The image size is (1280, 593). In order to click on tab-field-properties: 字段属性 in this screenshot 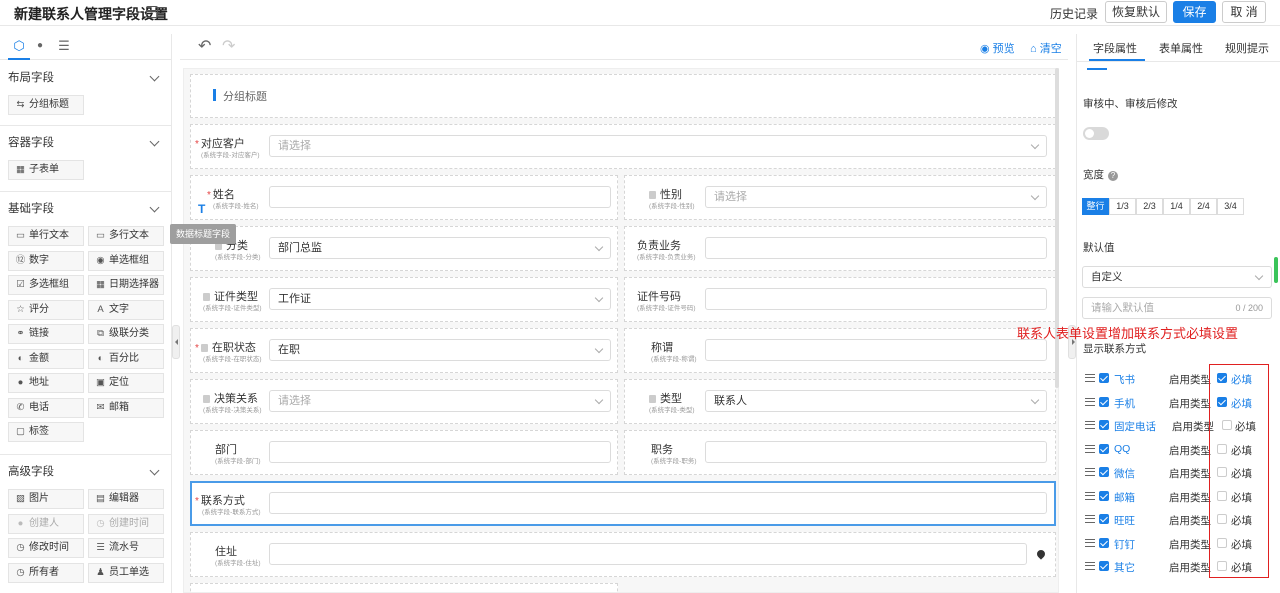, I will do `click(1115, 48)`.